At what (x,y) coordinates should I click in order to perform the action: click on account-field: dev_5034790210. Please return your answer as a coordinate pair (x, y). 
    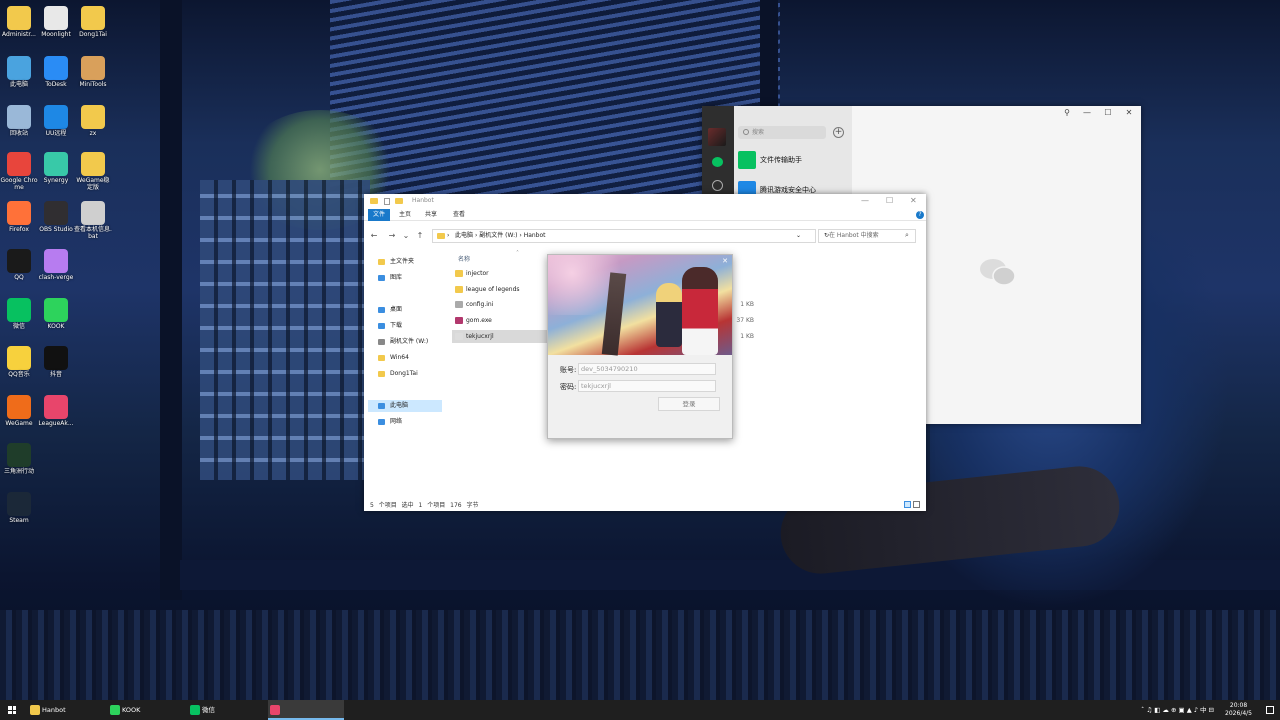
    Looking at the image, I should click on (647, 369).